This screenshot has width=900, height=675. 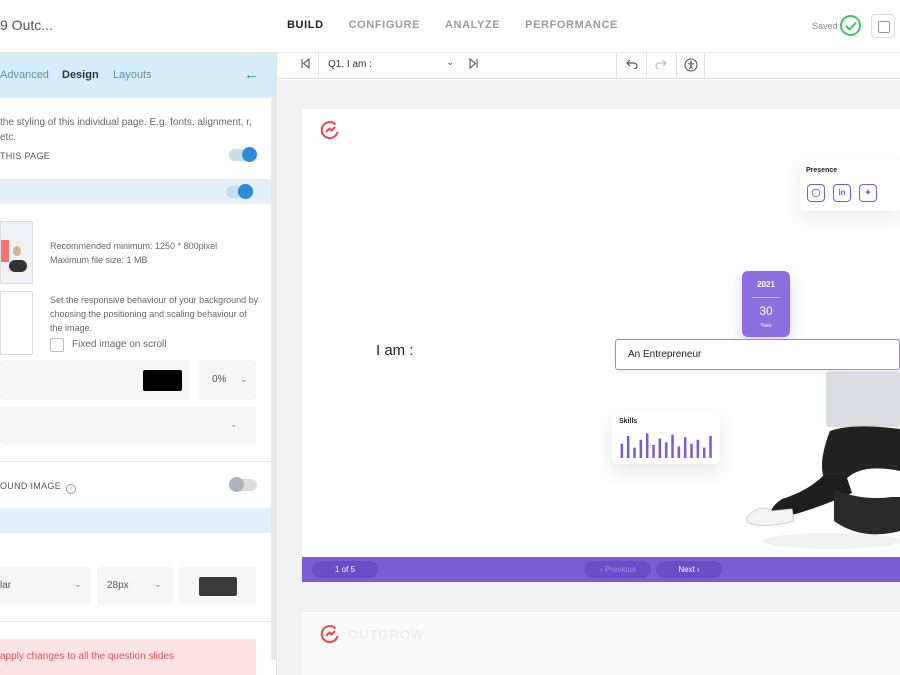 I want to click on nav-analyze: ANALYZE, so click(x=472, y=25).